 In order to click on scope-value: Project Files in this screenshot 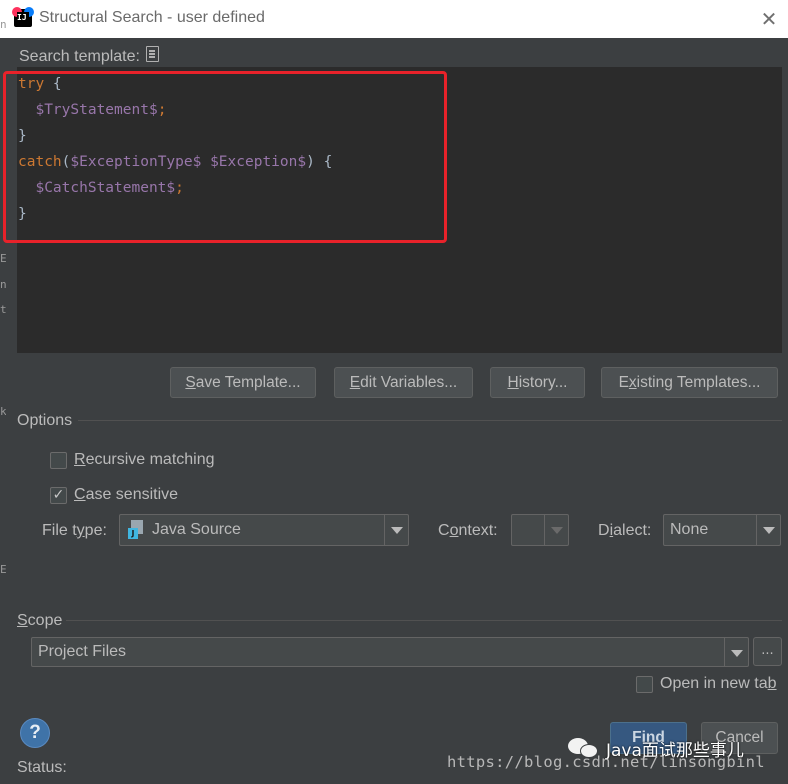, I will do `click(82, 651)`.